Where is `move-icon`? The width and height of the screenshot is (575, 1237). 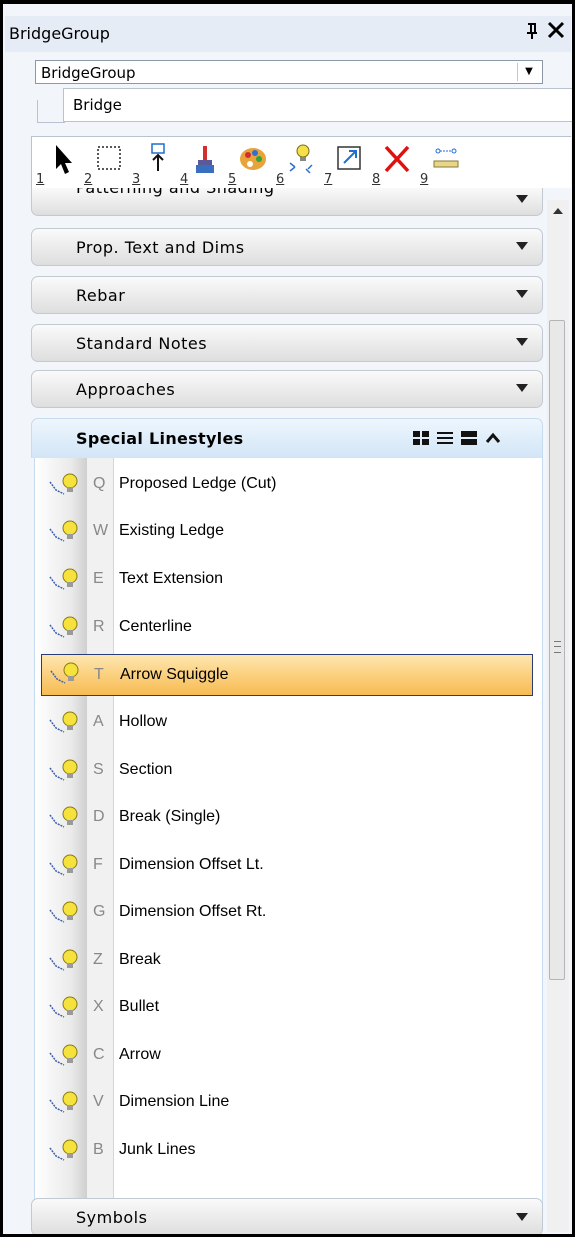
move-icon is located at coordinates (158, 157).